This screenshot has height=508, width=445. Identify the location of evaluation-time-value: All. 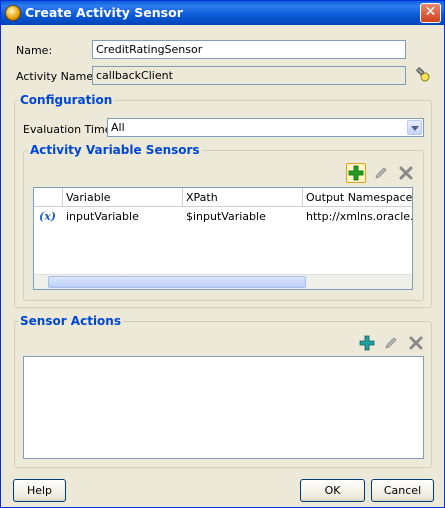
(118, 127).